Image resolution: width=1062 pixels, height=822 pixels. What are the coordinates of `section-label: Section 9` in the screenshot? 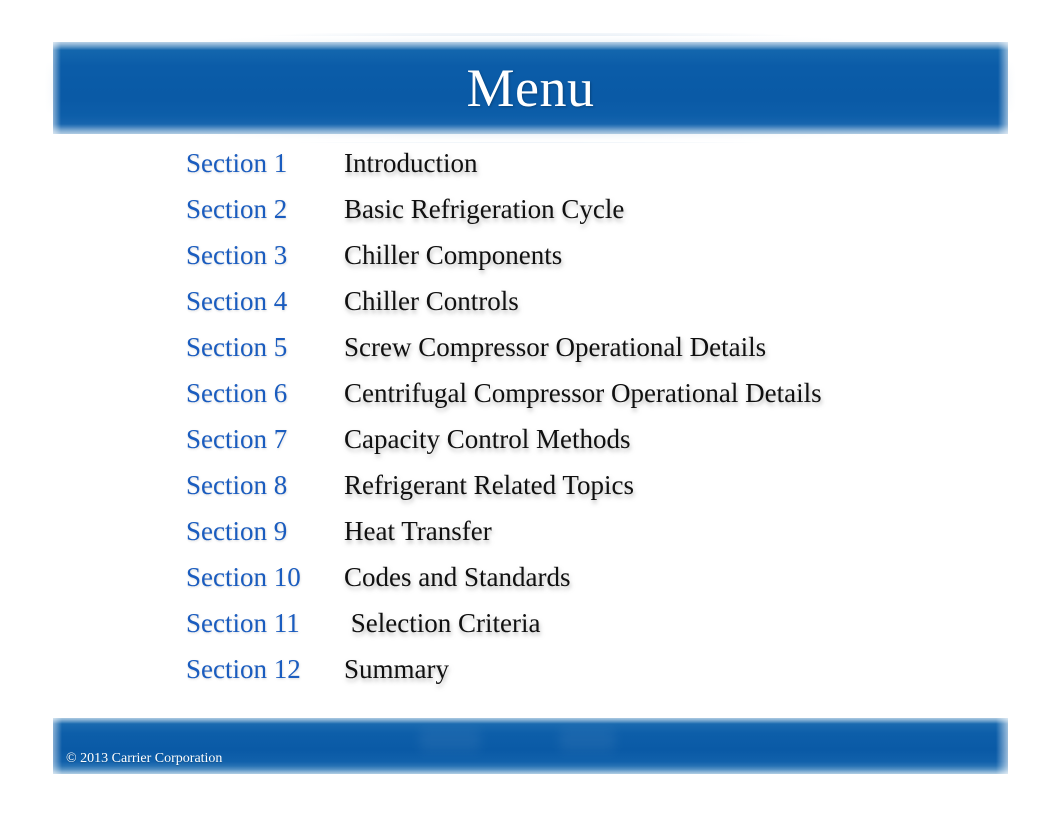 It's located at (237, 530).